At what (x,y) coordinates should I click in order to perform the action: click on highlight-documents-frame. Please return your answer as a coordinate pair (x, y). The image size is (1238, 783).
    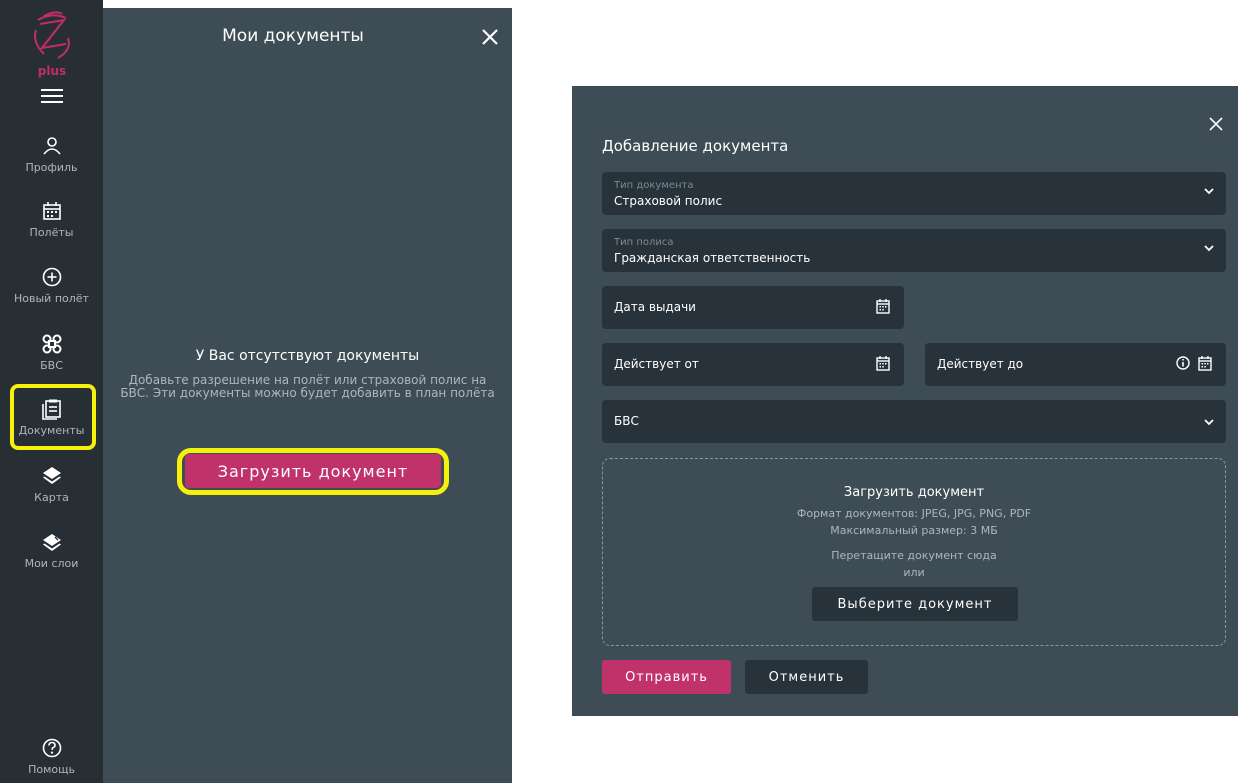
    Looking at the image, I should click on (53, 417).